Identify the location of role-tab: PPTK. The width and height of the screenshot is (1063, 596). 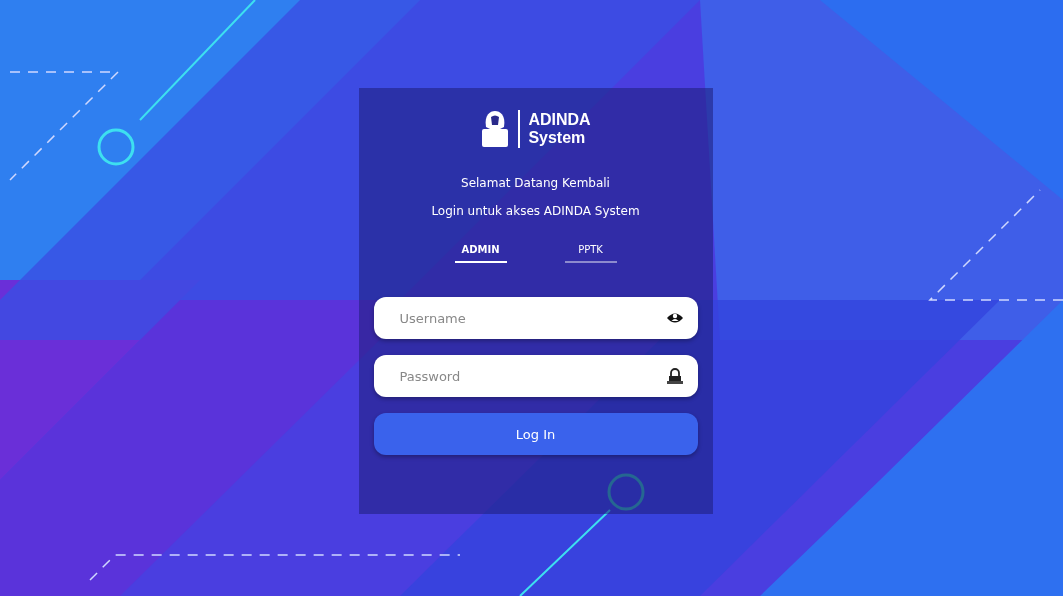
(590, 251).